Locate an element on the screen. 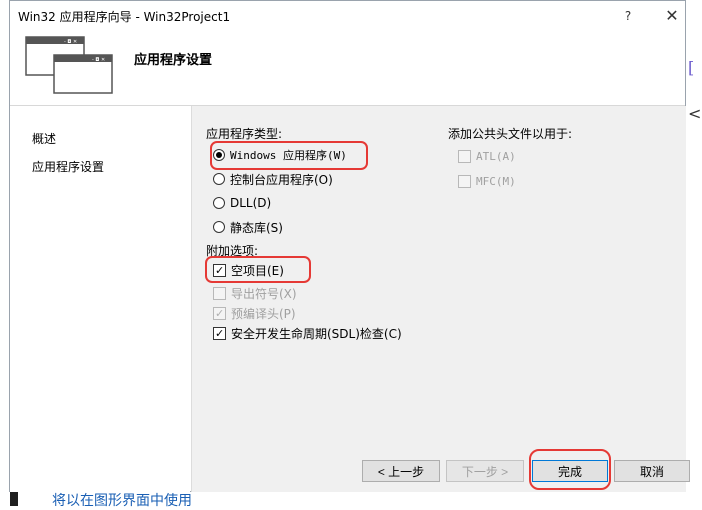 The image size is (702, 510). wizard-header: - ◘ ✕ - ◘ ✕ 应用程序设置 is located at coordinates (347, 68).